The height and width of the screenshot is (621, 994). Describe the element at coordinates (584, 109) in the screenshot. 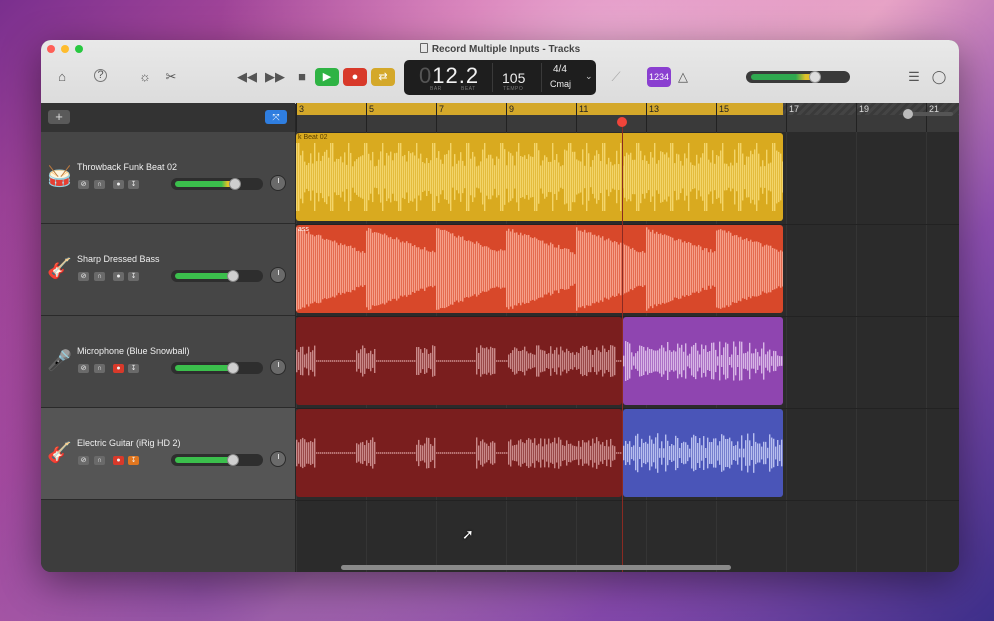

I see `ruler-bar-number: 11` at that location.